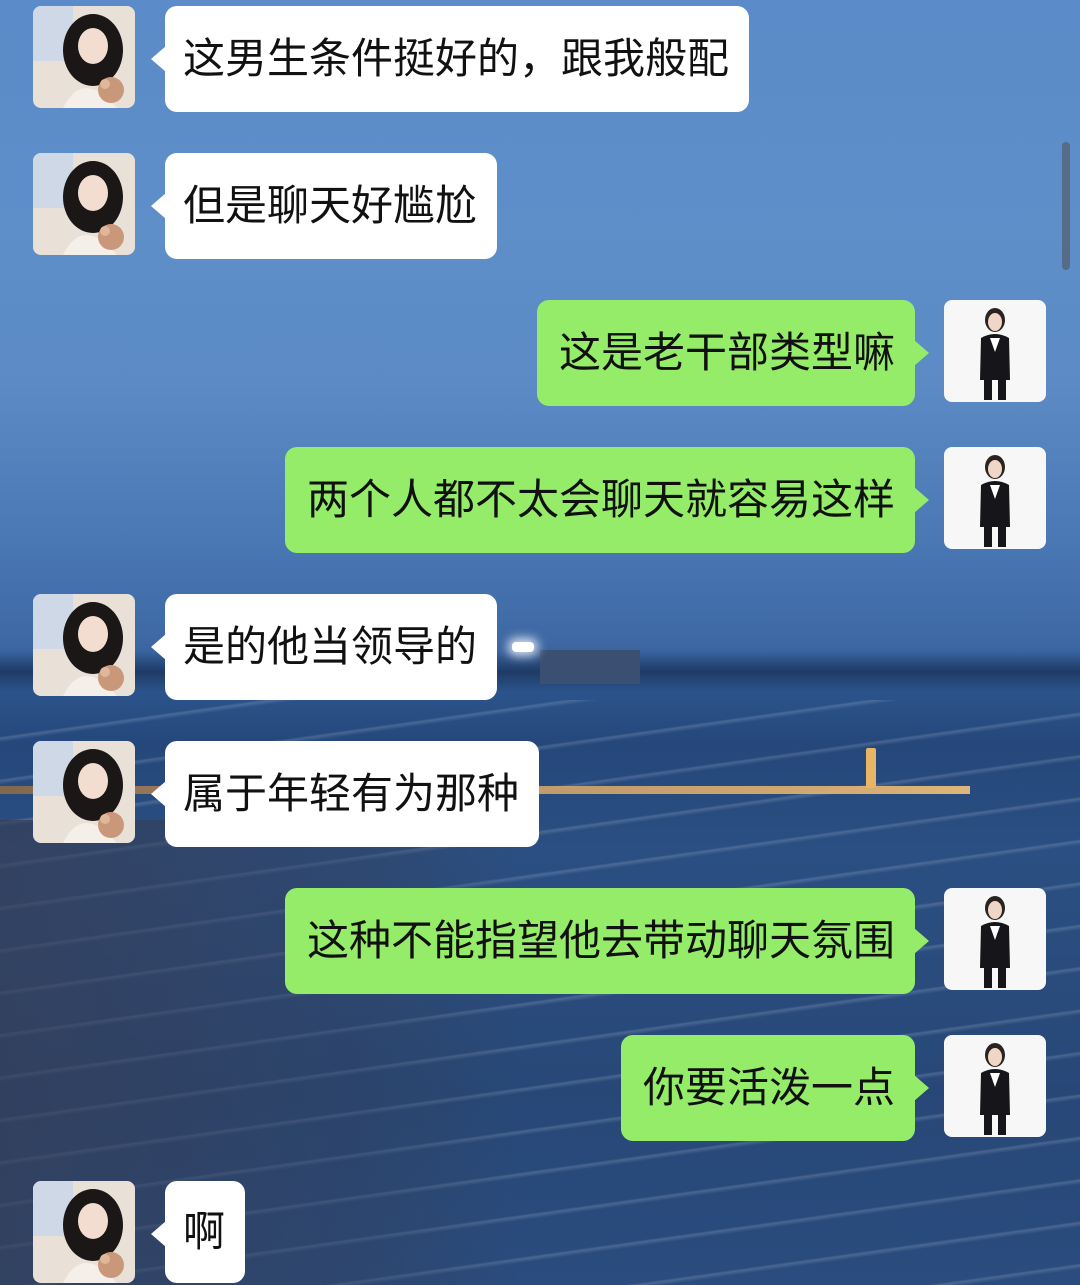  I want to click on message-bubble: 你要活泼一点, so click(774, 1088).